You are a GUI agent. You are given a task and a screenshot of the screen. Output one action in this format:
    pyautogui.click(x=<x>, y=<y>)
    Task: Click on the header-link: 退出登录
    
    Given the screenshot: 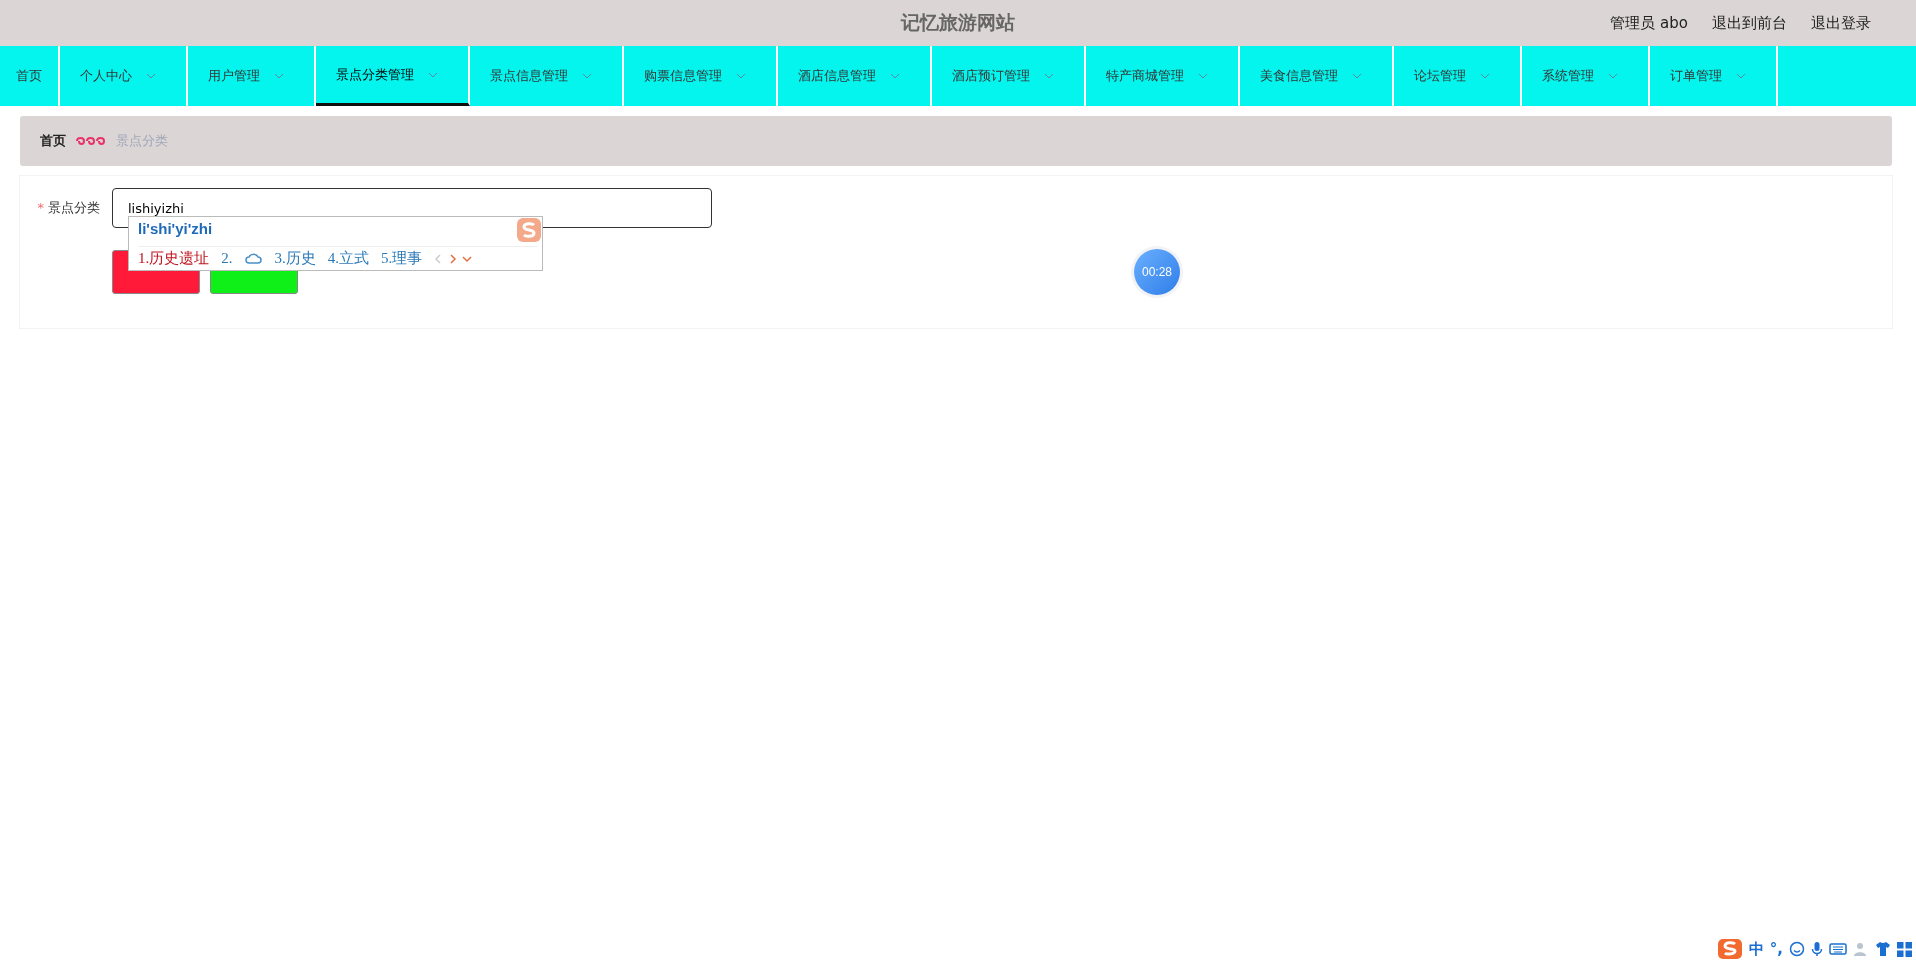 What is the action you would take?
    pyautogui.click(x=1841, y=23)
    